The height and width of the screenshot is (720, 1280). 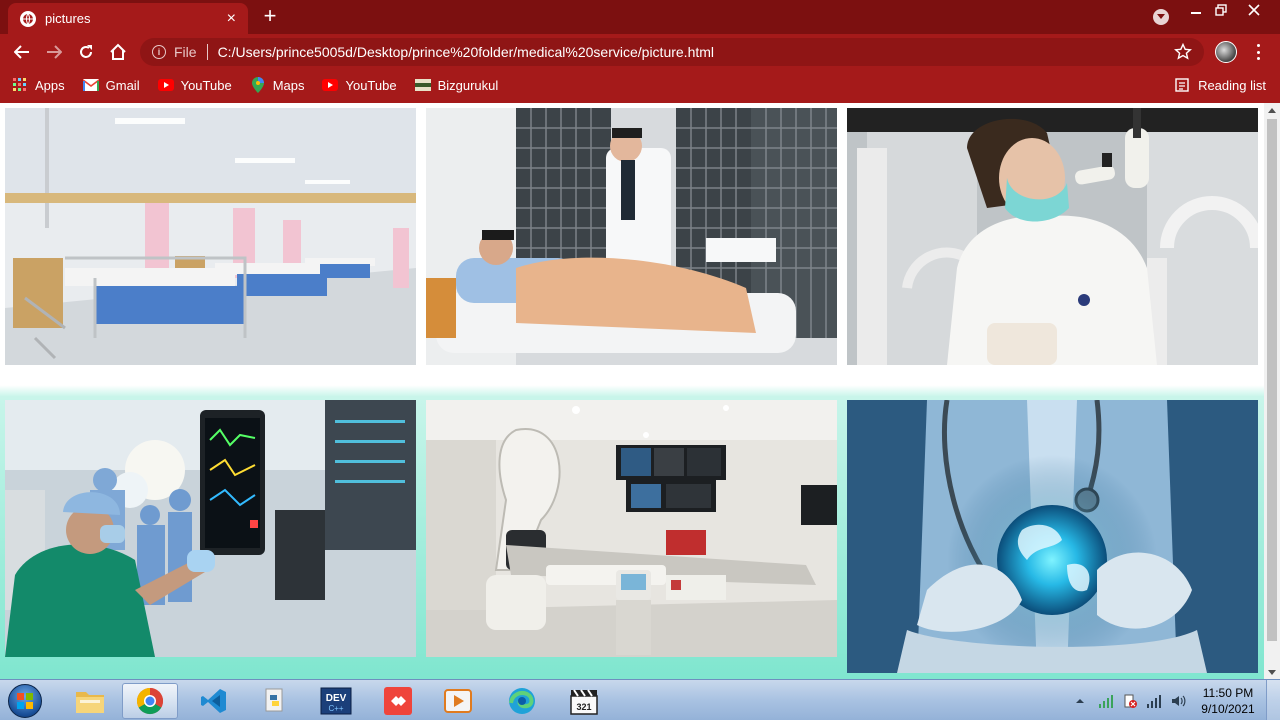 I want to click on lab-scientist-photo, so click(x=1052, y=236).